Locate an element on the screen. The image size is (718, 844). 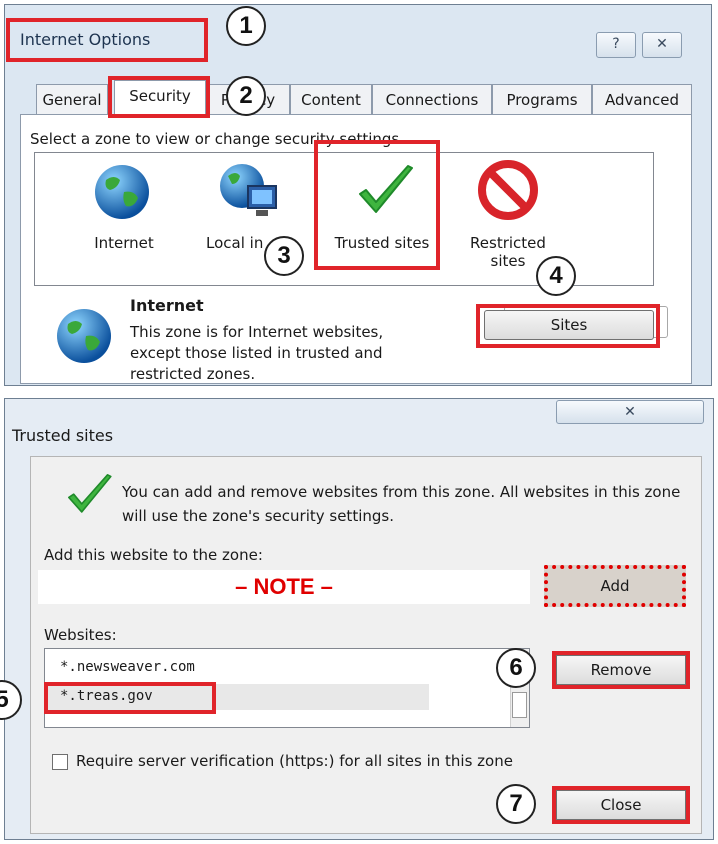
step-marker: 7 is located at coordinates (516, 804).